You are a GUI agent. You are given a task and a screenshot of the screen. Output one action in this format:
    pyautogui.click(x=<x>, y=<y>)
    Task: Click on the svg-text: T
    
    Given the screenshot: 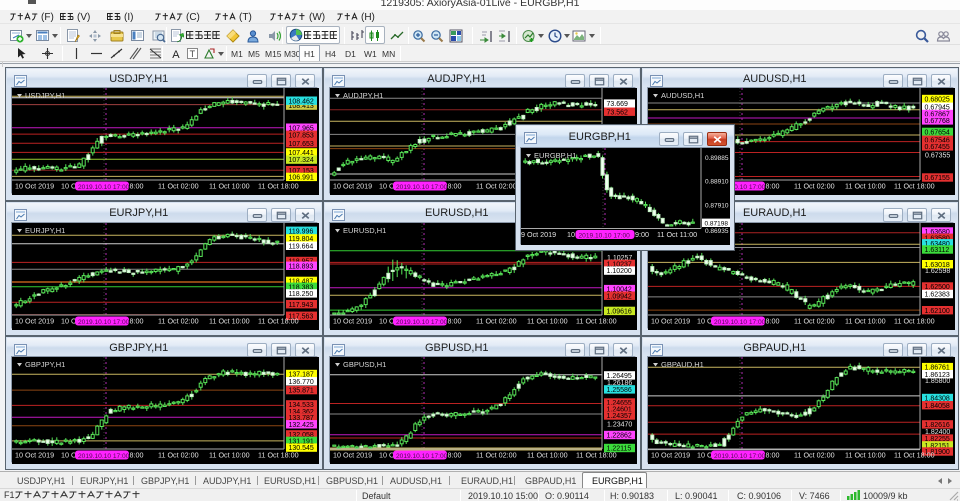 What is the action you would take?
    pyautogui.click(x=193, y=54)
    